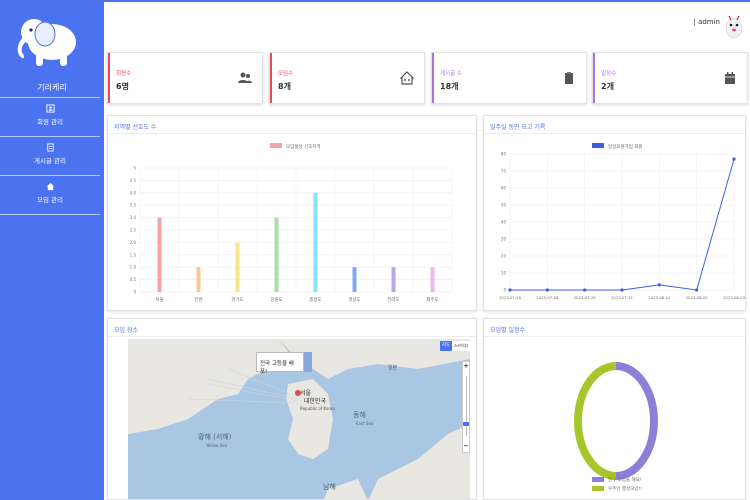  What do you see at coordinates (625, 479) in the screenshot?
I see `legend-label: 친구 모임을 해요!` at bounding box center [625, 479].